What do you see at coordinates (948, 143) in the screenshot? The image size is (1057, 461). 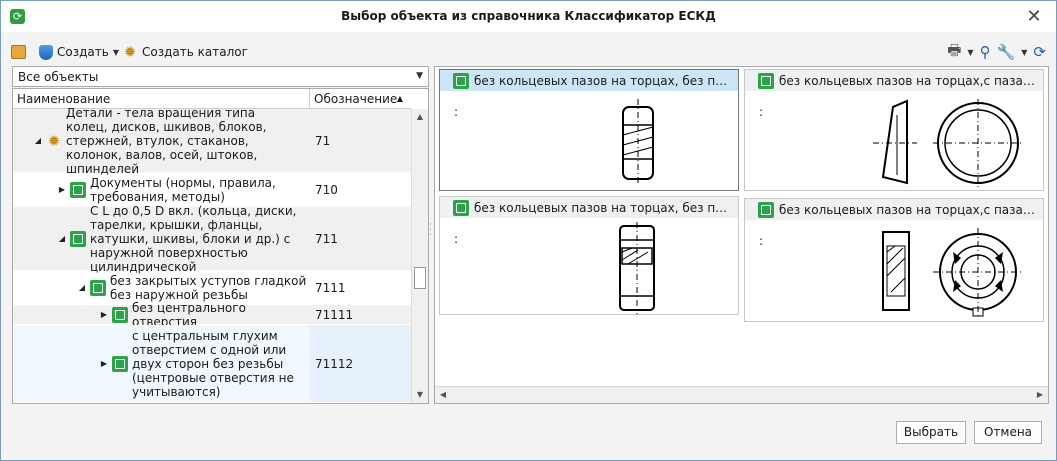 I see `part-drawing-disk` at bounding box center [948, 143].